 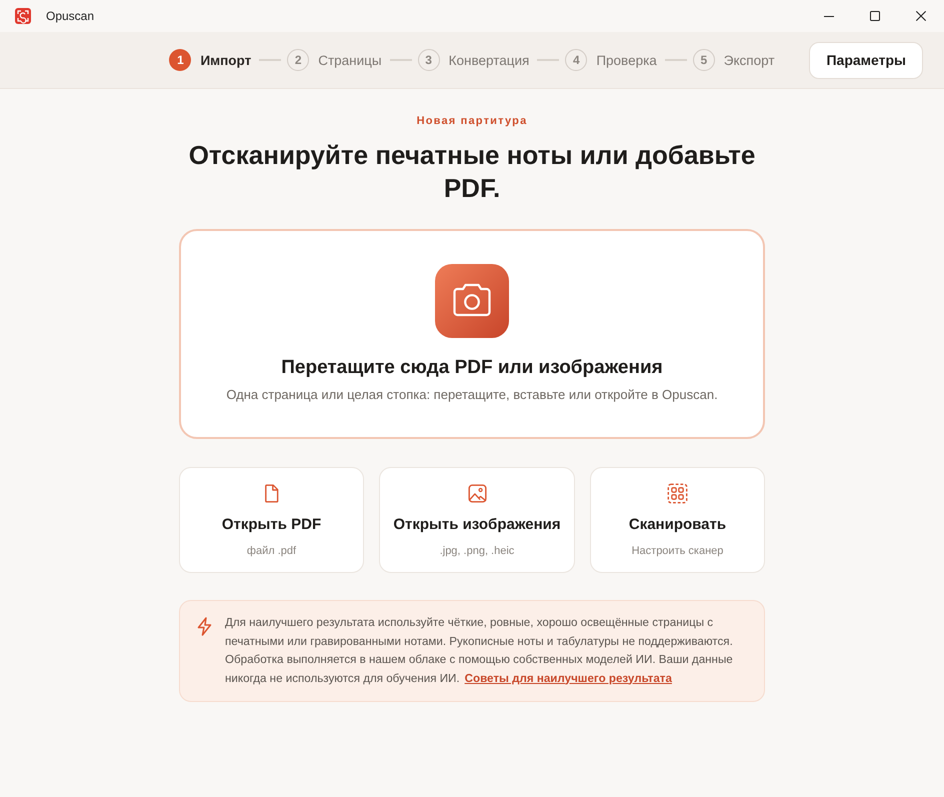 I want to click on drop-zone-title: Перетащите сюда PDF или изображения, so click(x=472, y=368).